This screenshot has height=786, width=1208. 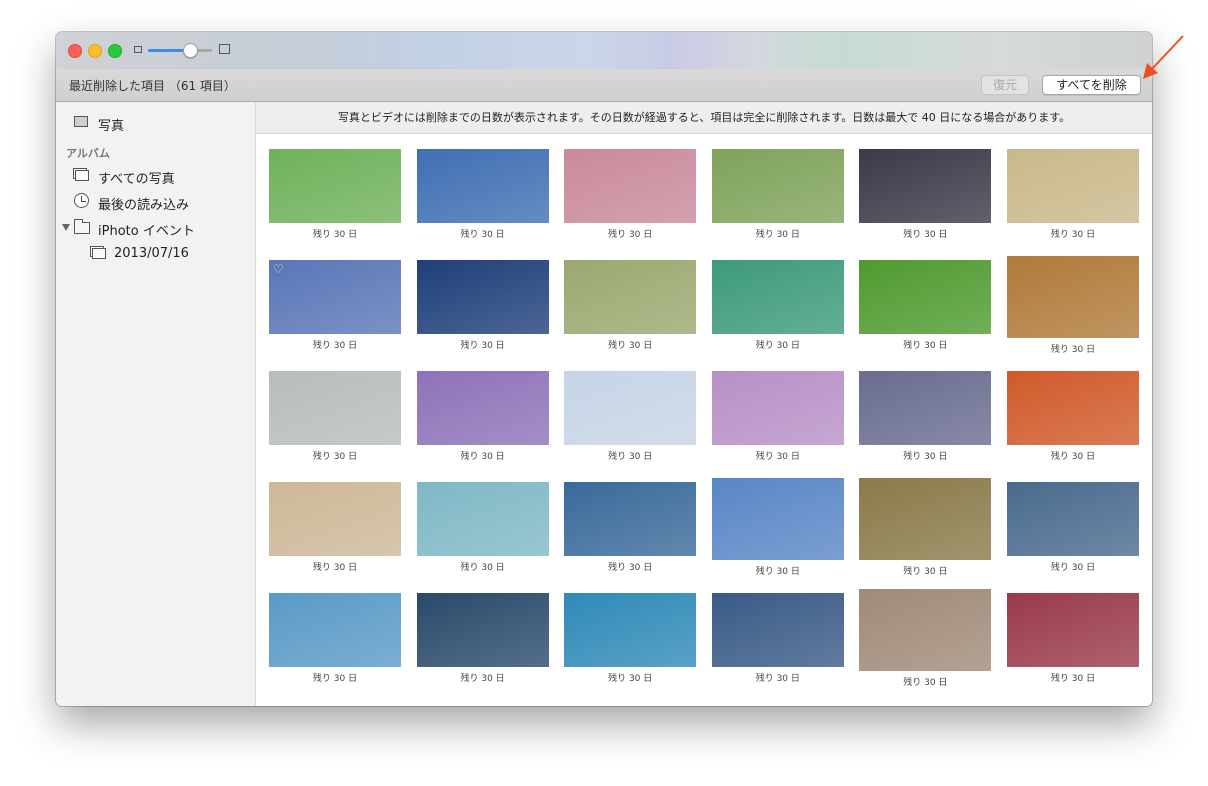 I want to click on arrow-shaft, so click(x=1167, y=53).